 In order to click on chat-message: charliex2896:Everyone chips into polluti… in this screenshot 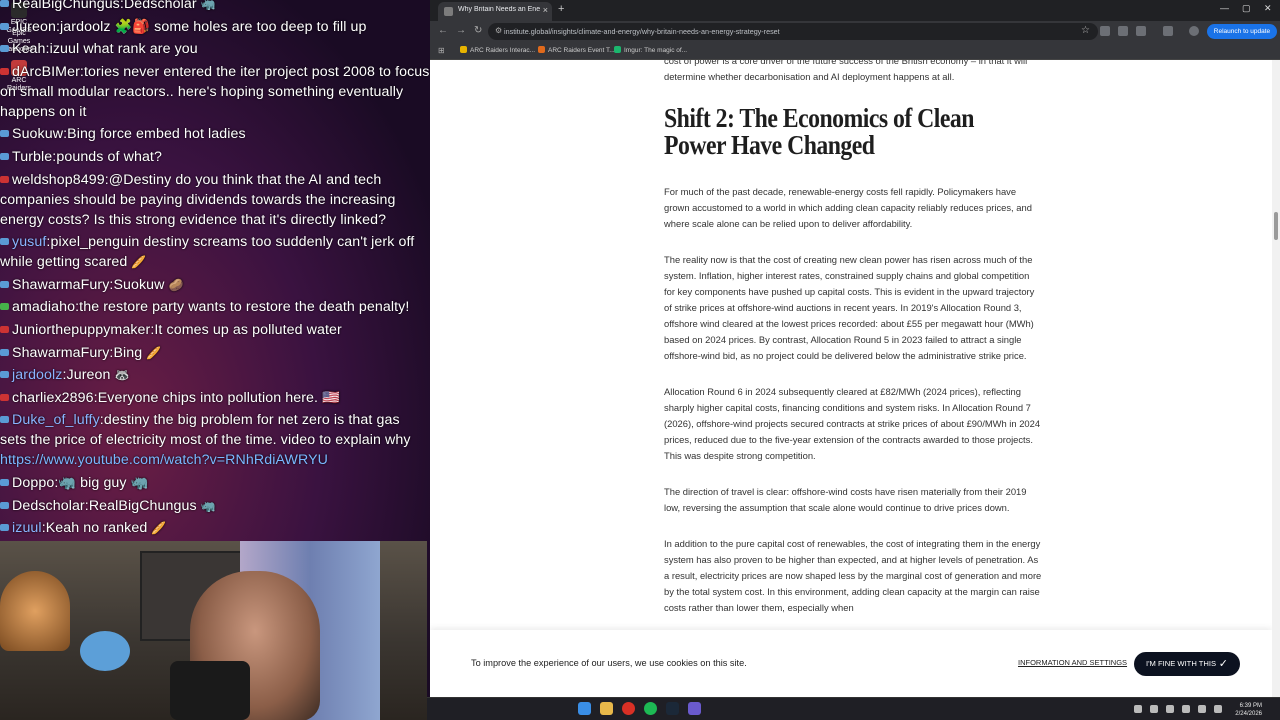, I will do `click(215, 398)`.